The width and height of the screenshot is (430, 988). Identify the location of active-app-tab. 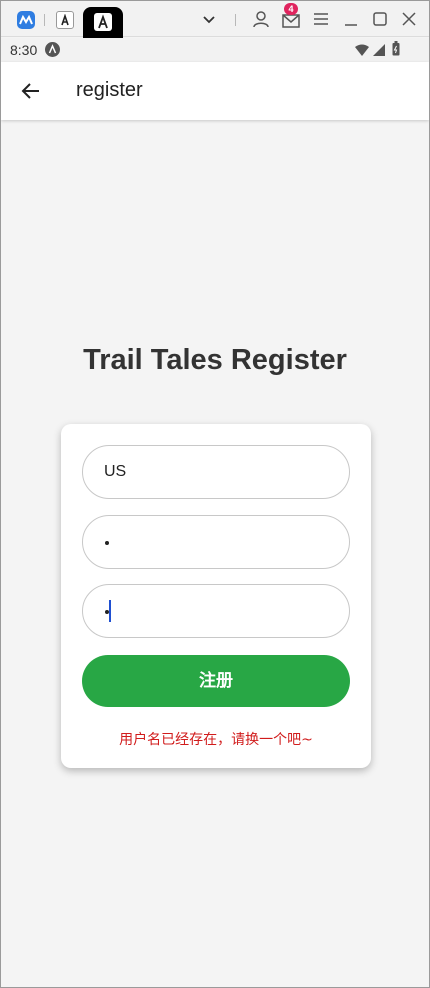
(103, 22).